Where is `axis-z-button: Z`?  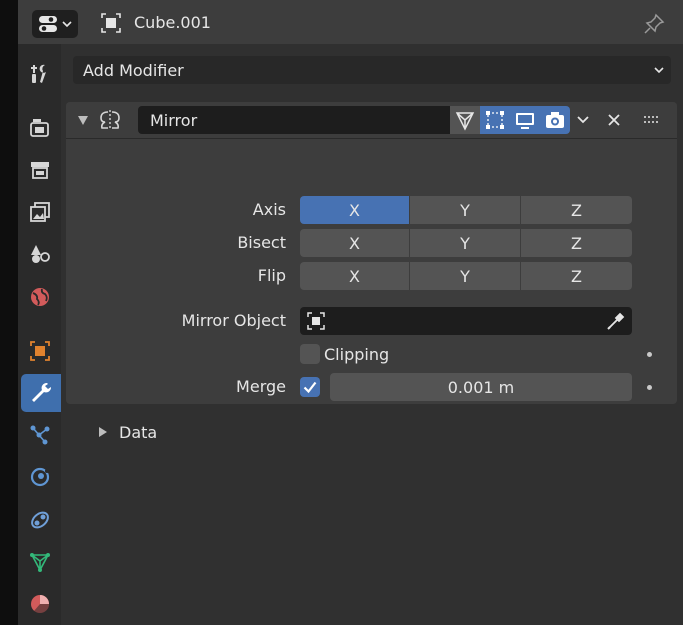
axis-z-button: Z is located at coordinates (576, 210).